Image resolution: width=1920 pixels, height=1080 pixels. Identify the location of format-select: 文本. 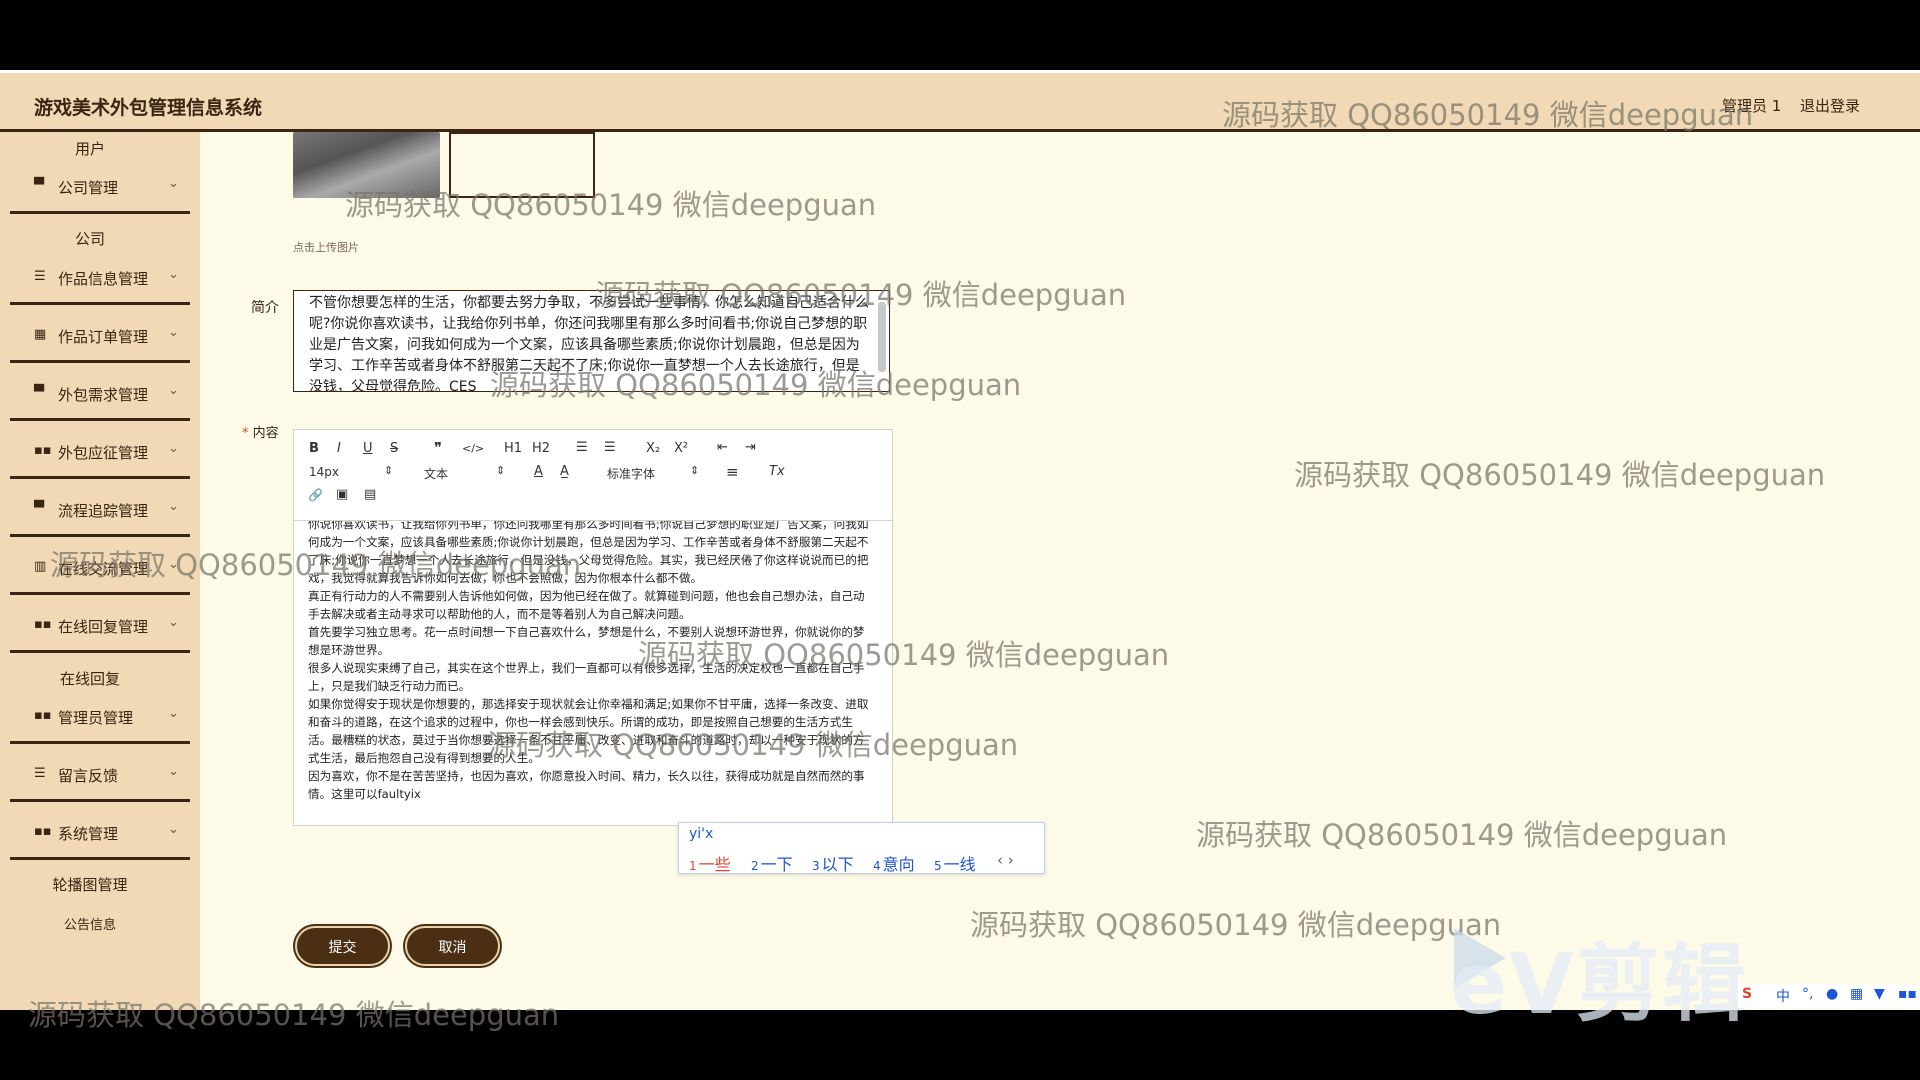
(436, 473).